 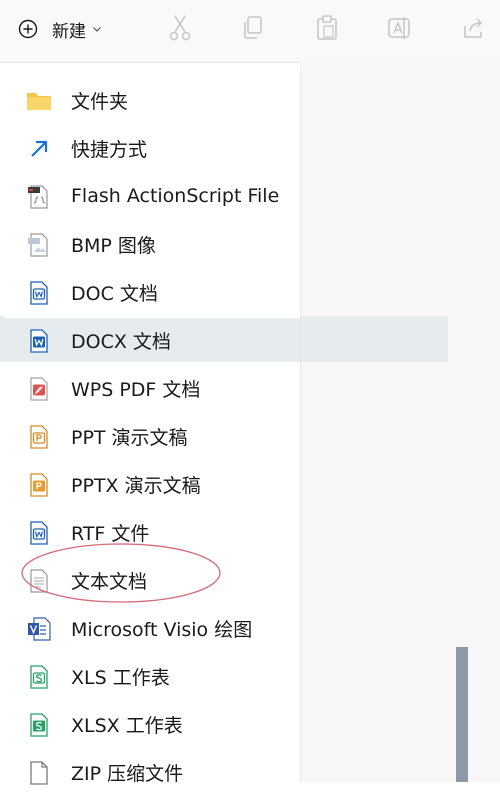 What do you see at coordinates (121, 573) in the screenshot?
I see `annotation-ellipse` at bounding box center [121, 573].